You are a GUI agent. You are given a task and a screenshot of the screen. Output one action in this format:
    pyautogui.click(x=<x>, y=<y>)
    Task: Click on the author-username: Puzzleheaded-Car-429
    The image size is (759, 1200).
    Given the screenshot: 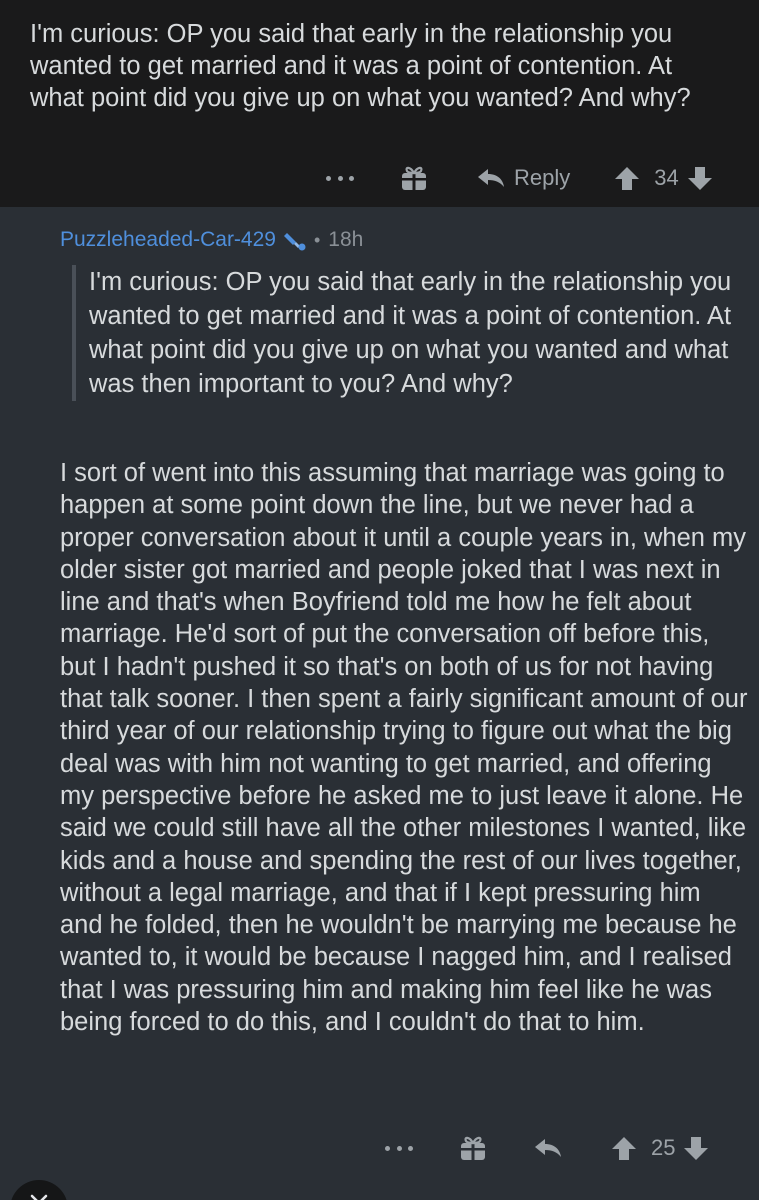 What is the action you would take?
    pyautogui.click(x=168, y=240)
    